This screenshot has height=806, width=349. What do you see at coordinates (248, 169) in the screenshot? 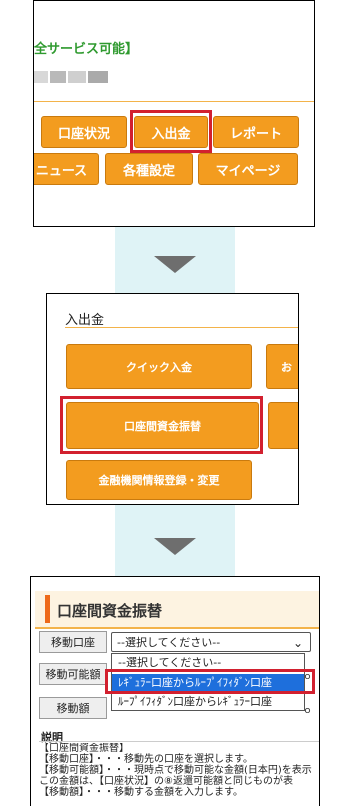
I see `menu-mypage-button: マイページ` at bounding box center [248, 169].